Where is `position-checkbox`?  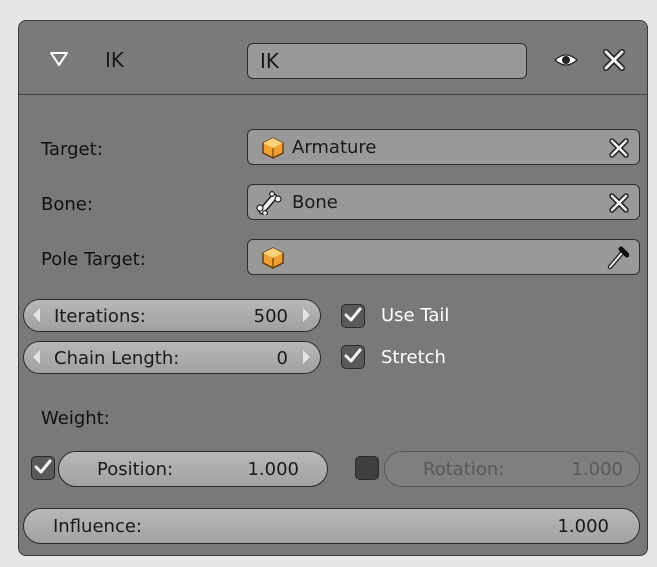 position-checkbox is located at coordinates (43, 468).